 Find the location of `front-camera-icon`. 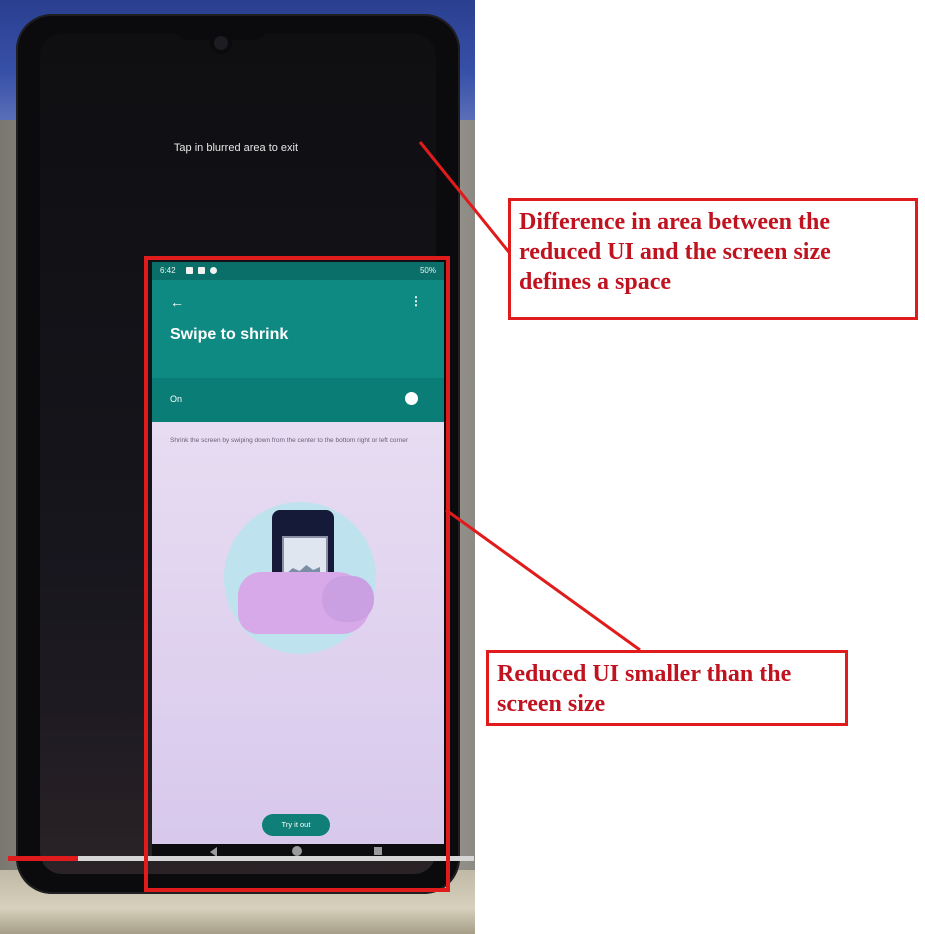

front-camera-icon is located at coordinates (221, 43).